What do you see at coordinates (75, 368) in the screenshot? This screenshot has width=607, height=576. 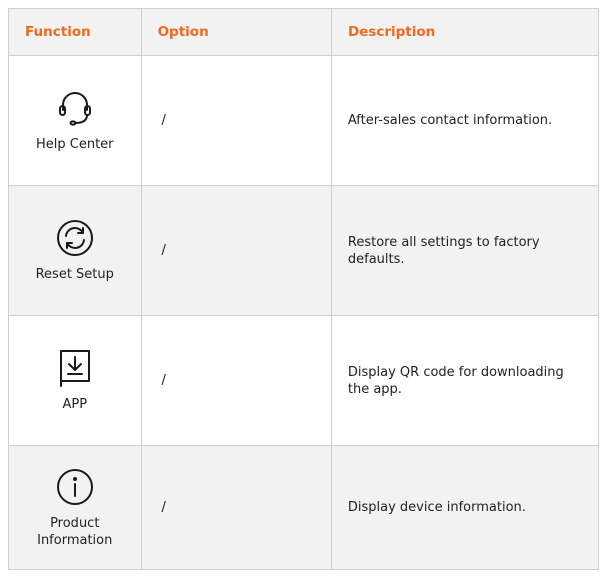 I see `download-icon` at bounding box center [75, 368].